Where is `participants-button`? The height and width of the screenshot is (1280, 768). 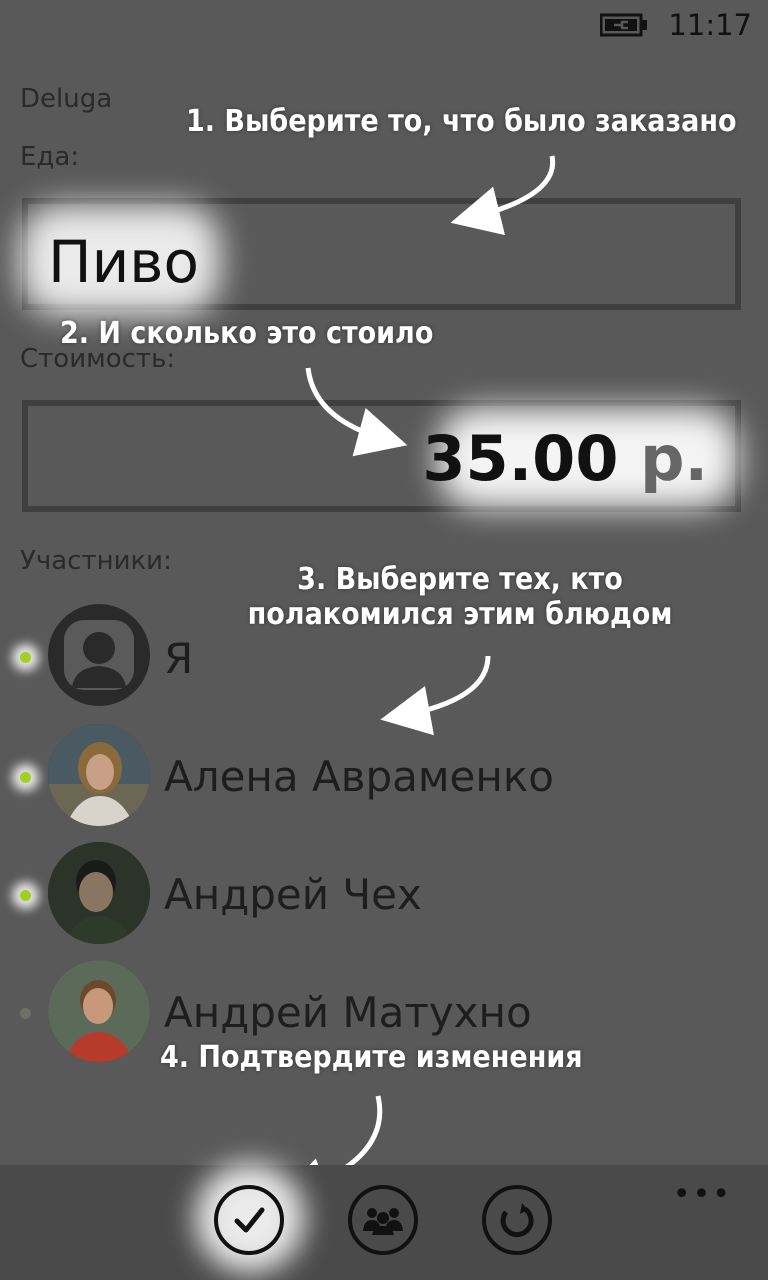
participants-button is located at coordinates (383, 1220).